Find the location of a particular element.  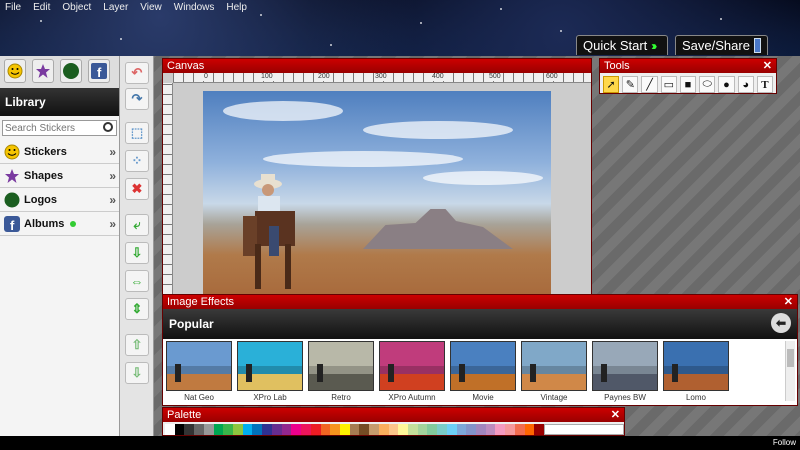

save-share-button: Save/Share is located at coordinates (721, 45).